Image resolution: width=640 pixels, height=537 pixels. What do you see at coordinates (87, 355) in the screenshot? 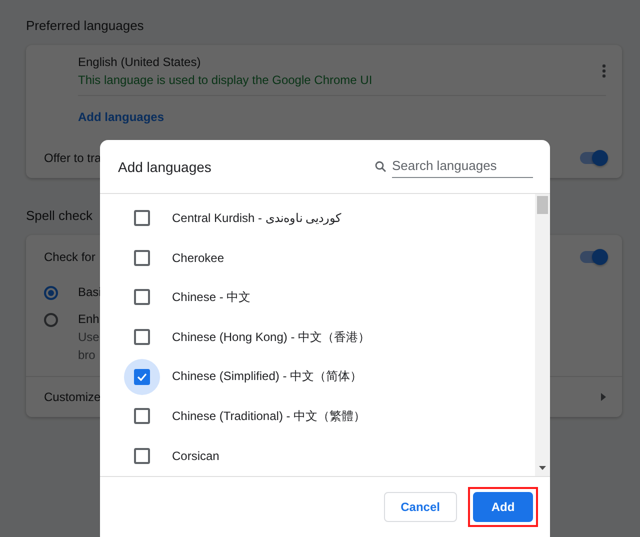
I see `option-description: bro` at bounding box center [87, 355].